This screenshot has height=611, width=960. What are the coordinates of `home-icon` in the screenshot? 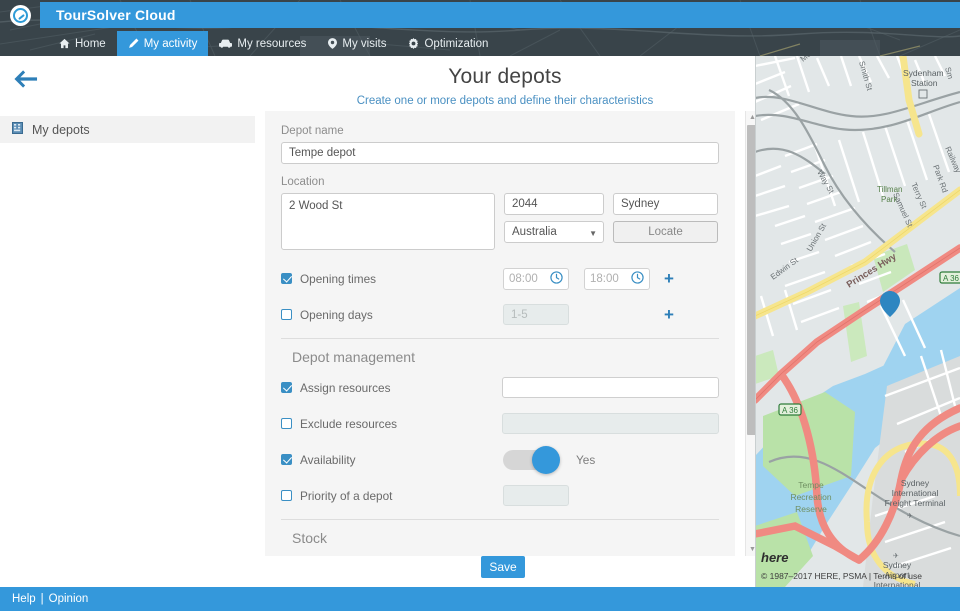 It's located at (64, 43).